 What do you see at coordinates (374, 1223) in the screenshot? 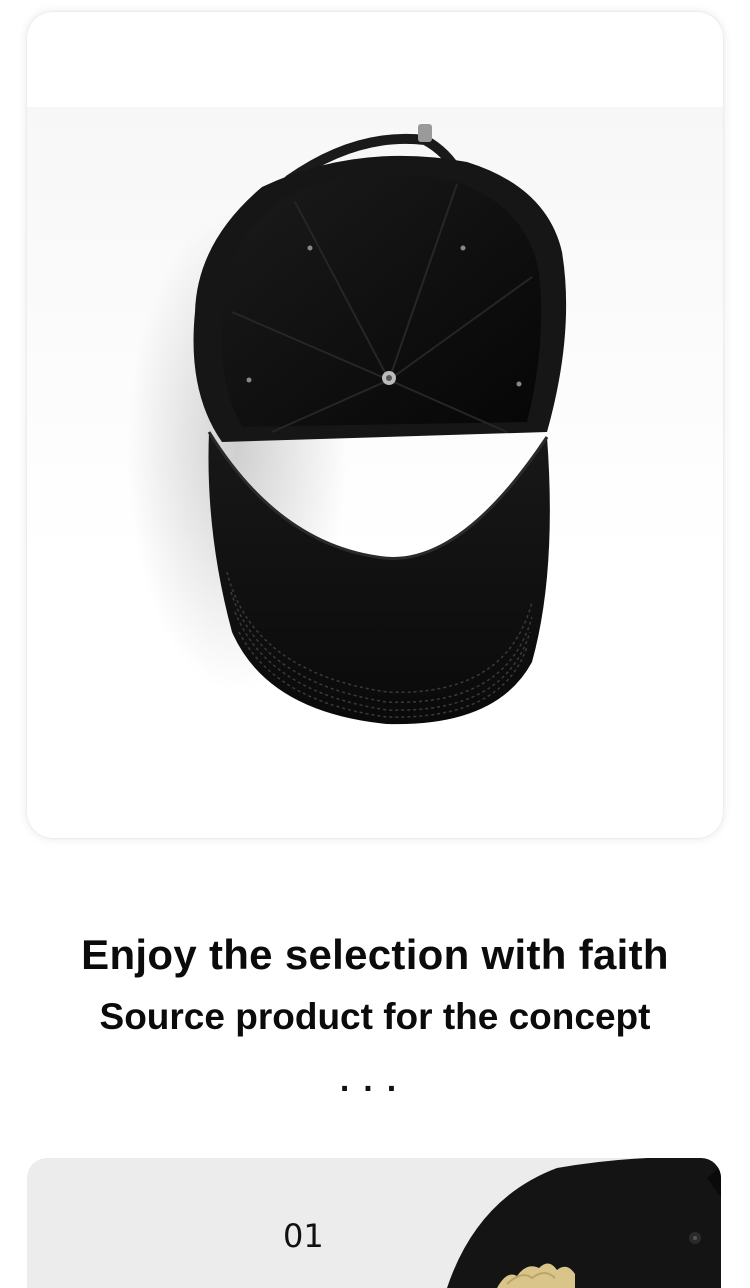
I see `product-detail-card: 01` at bounding box center [374, 1223].